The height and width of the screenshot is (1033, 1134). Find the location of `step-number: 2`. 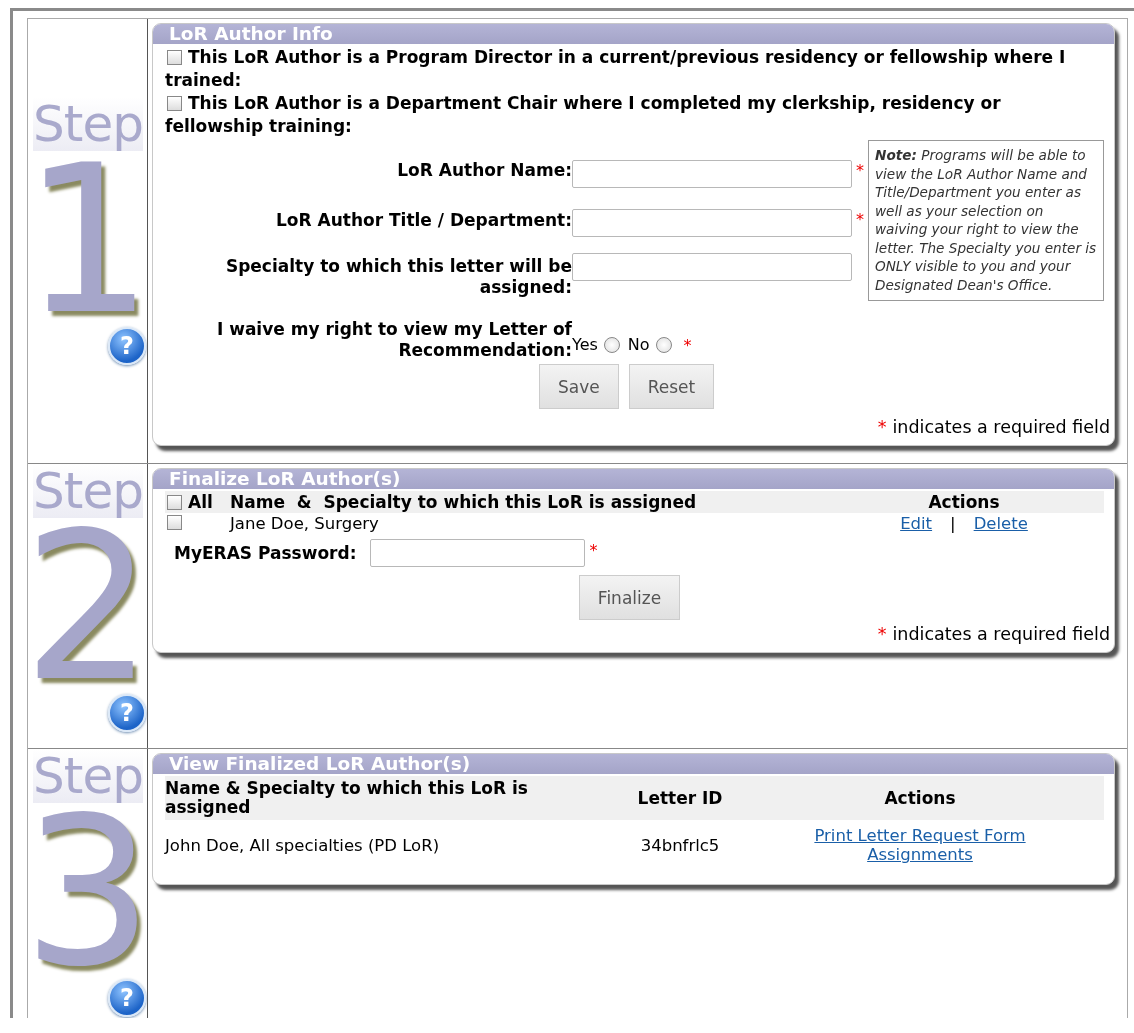

step-number: 2 is located at coordinates (88, 607).